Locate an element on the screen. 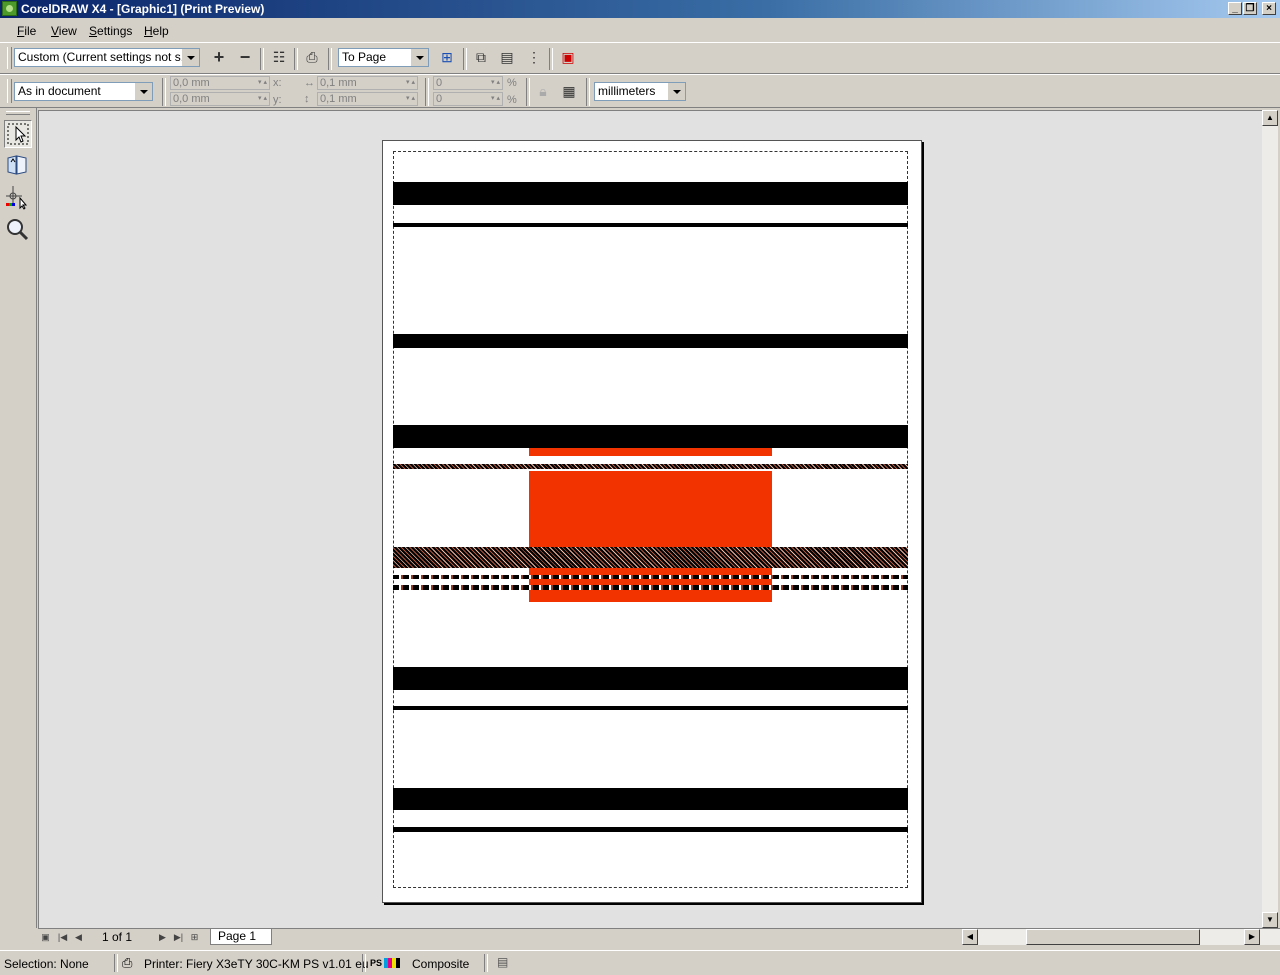 This screenshot has width=1280, height=975. marks-placement-icon is located at coordinates (17, 198).